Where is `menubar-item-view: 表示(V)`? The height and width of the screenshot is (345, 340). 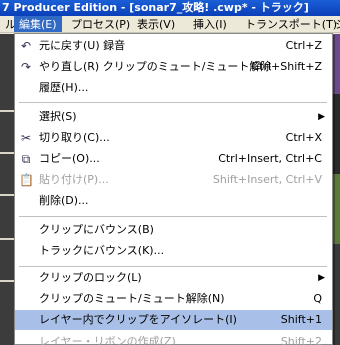 menubar-item-view: 表示(V) is located at coordinates (156, 24).